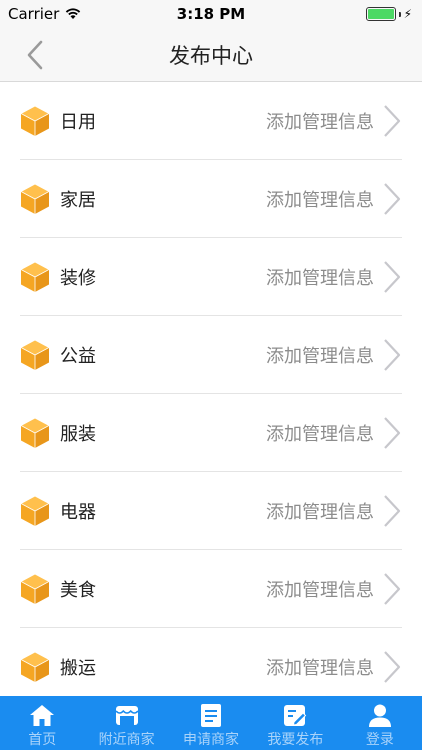 This screenshot has width=422, height=750. Describe the element at coordinates (211, 589) in the screenshot. I see `list-item: 美食 添加管理信息` at that location.